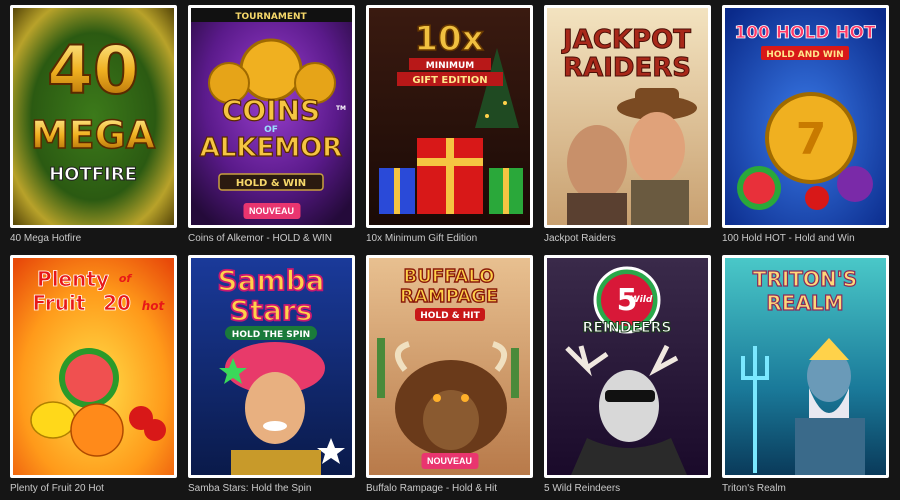  What do you see at coordinates (805, 33) in the screenshot?
I see `art-line1: 100 HOLD HOT` at bounding box center [805, 33].